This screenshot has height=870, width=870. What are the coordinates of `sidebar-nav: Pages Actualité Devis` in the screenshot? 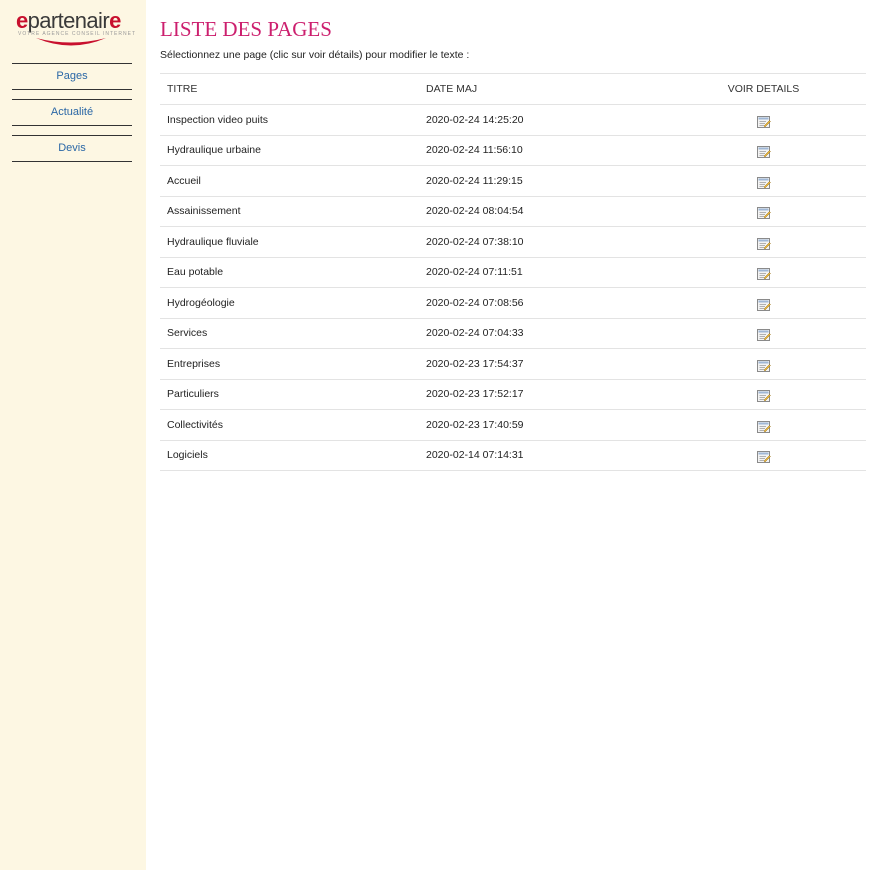 It's located at (72, 117).